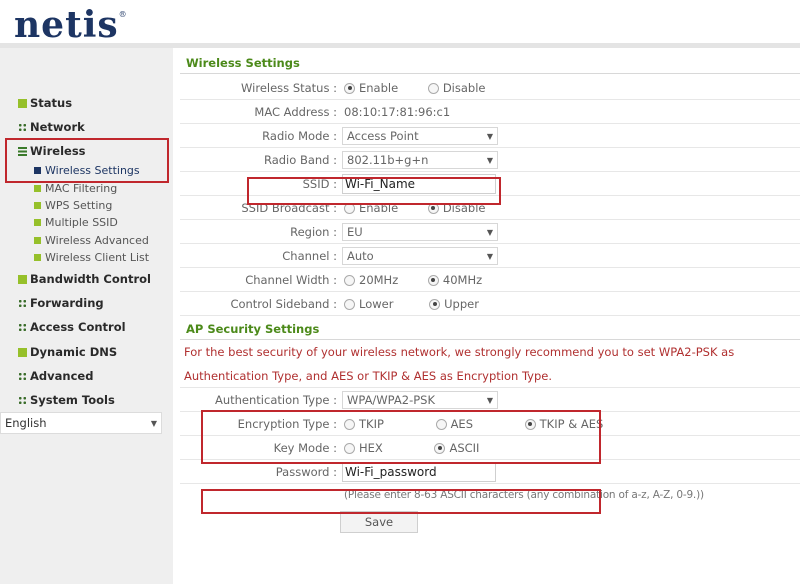  Describe the element at coordinates (420, 256) in the screenshot. I see `channel-select: Auto ▼` at that location.